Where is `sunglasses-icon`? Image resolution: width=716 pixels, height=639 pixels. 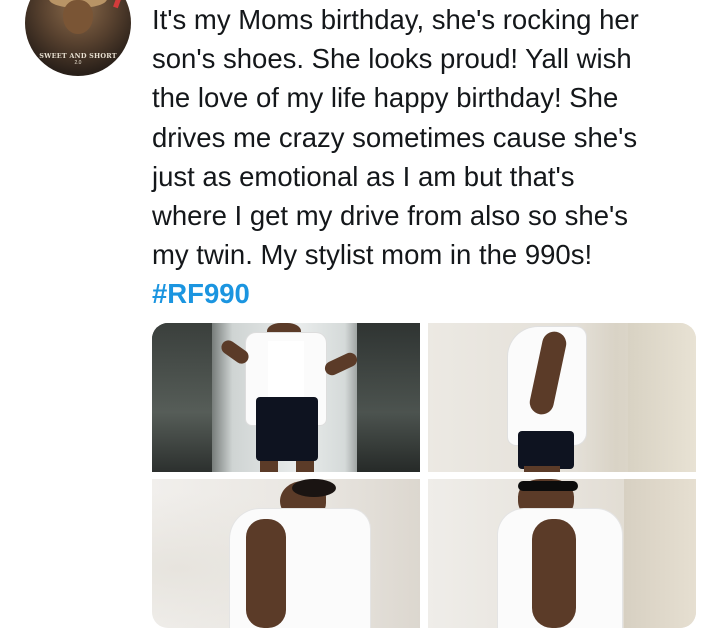
sunglasses-icon is located at coordinates (548, 486).